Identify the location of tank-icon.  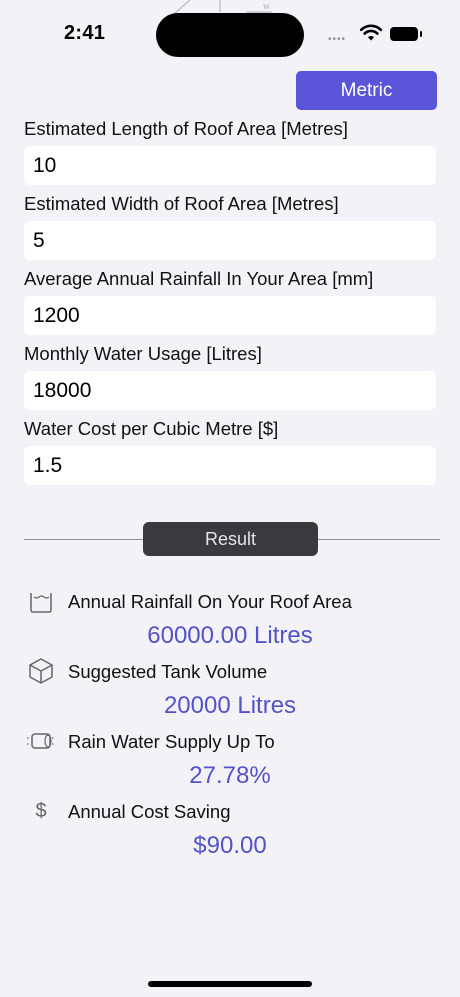
(41, 741).